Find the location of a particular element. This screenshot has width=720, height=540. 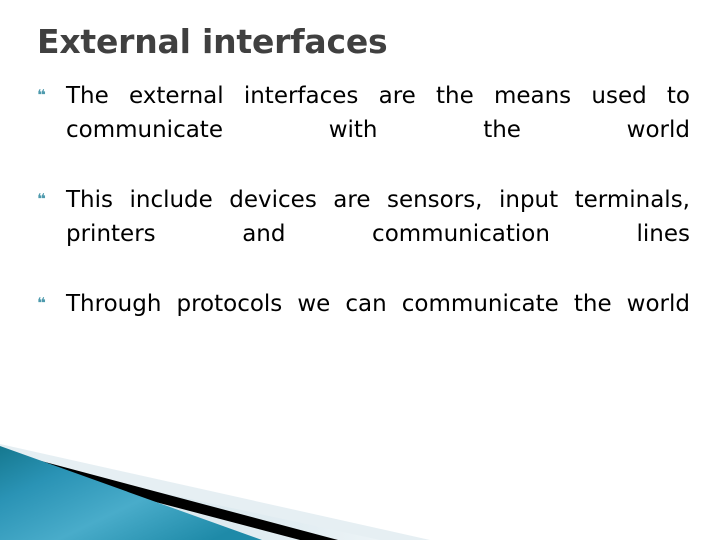

teal-gradient-wedge is located at coordinates (131, 493).